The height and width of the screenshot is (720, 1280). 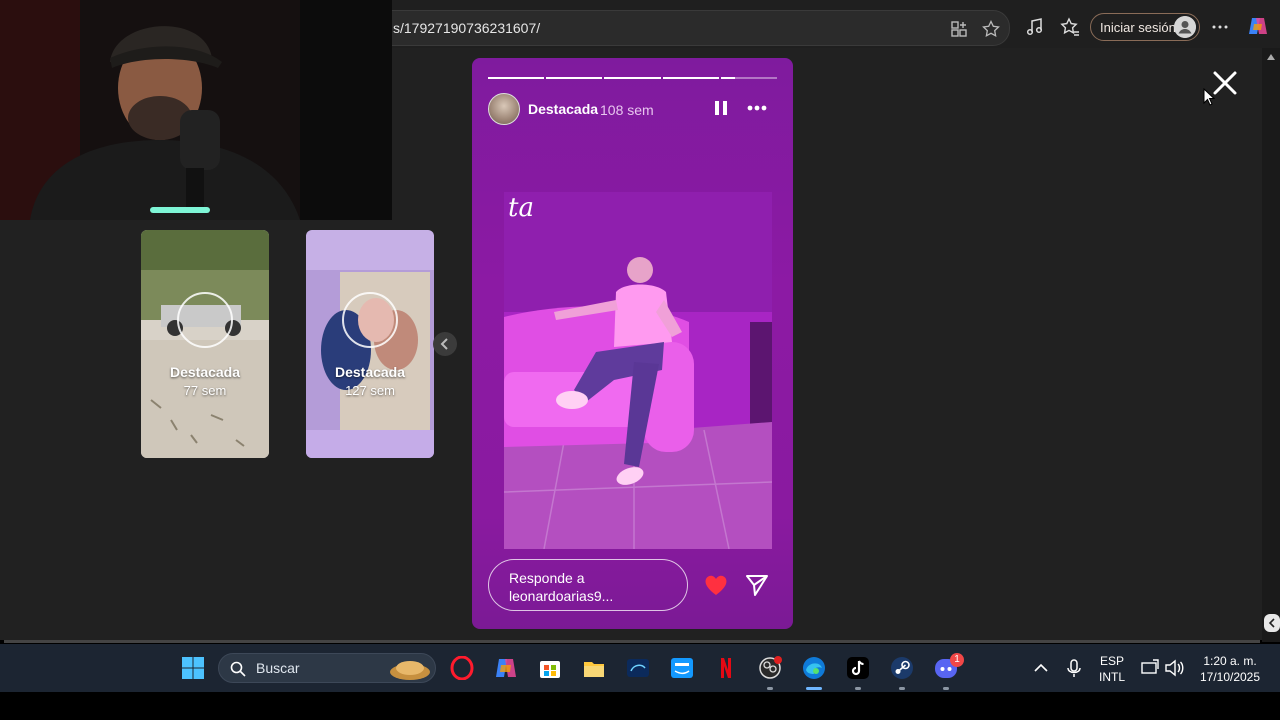 What do you see at coordinates (563, 109) in the screenshot?
I see `story-username: Destacada` at bounding box center [563, 109].